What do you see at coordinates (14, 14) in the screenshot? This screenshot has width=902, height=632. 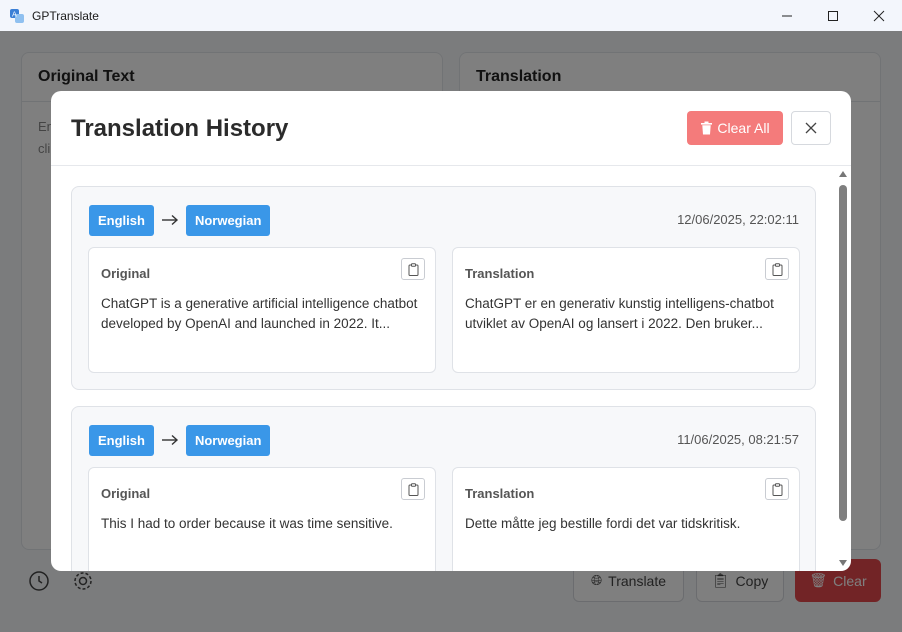 I see `svg-text: A` at bounding box center [14, 14].